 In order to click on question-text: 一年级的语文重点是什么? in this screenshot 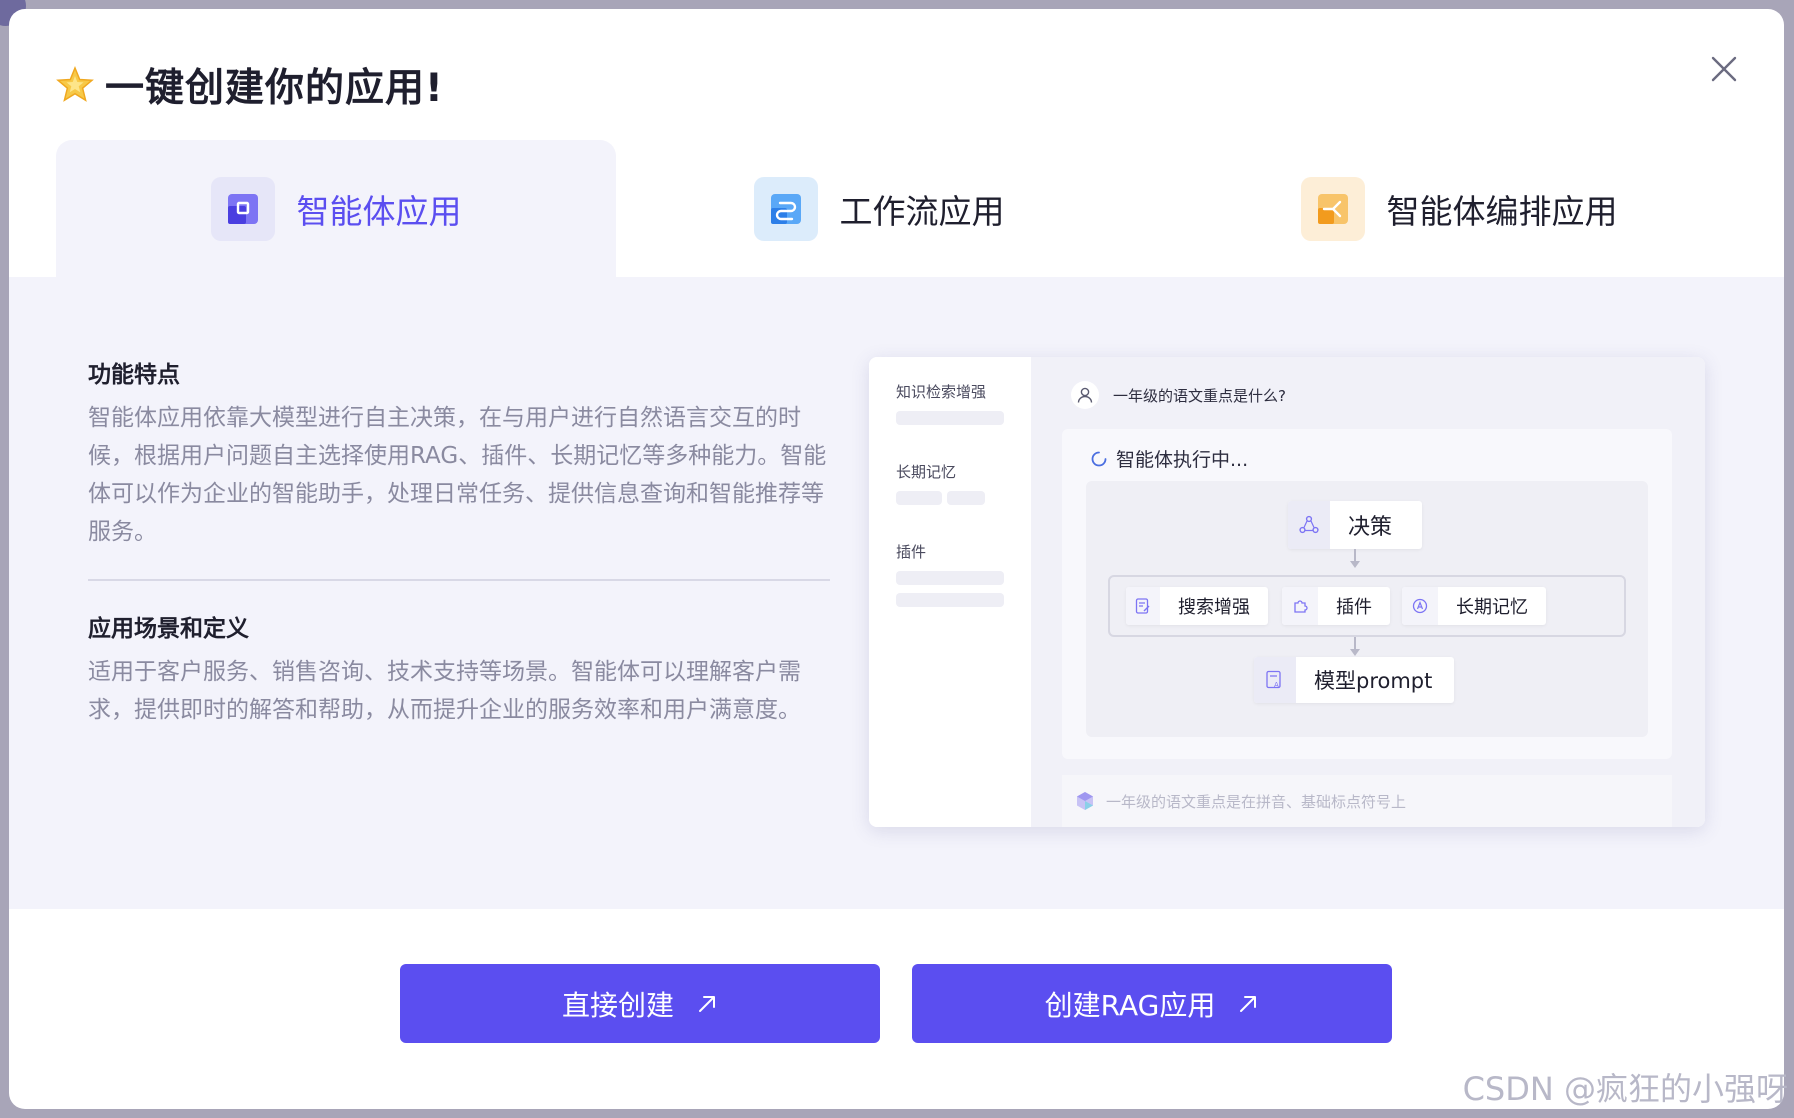, I will do `click(1199, 395)`.